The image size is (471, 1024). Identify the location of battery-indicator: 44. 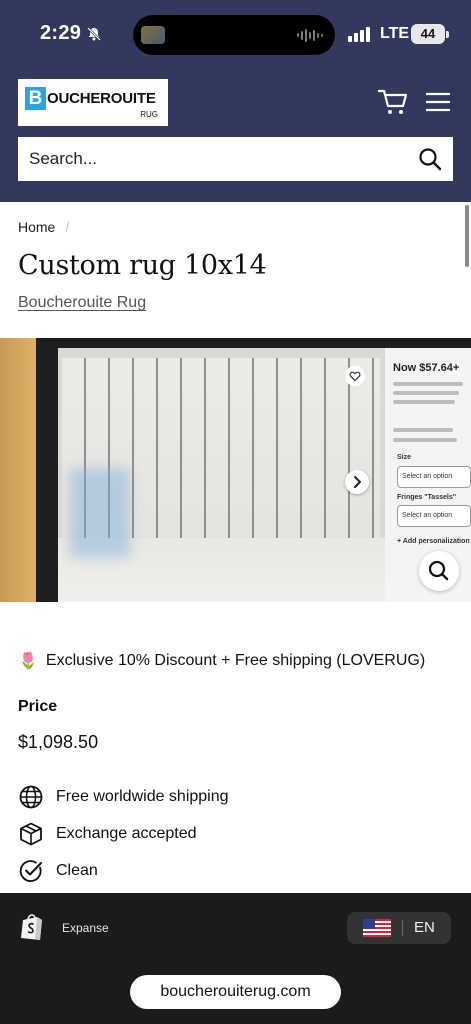
(430, 34).